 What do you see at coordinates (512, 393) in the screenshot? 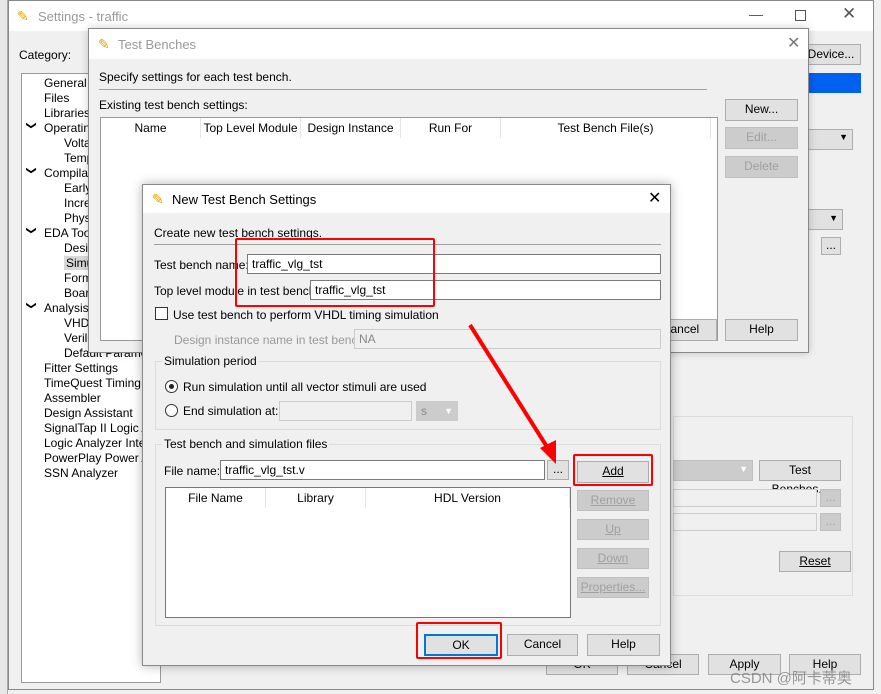
I see `arrow-annotation` at bounding box center [512, 393].